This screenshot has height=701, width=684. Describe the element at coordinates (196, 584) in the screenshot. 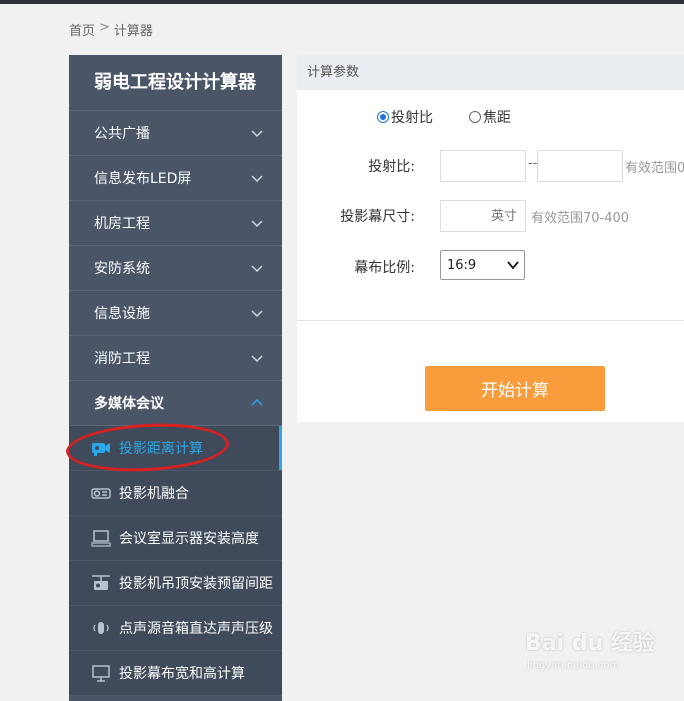

I see `sidebar-item-label: 投影机吊顶安装预留间距` at that location.